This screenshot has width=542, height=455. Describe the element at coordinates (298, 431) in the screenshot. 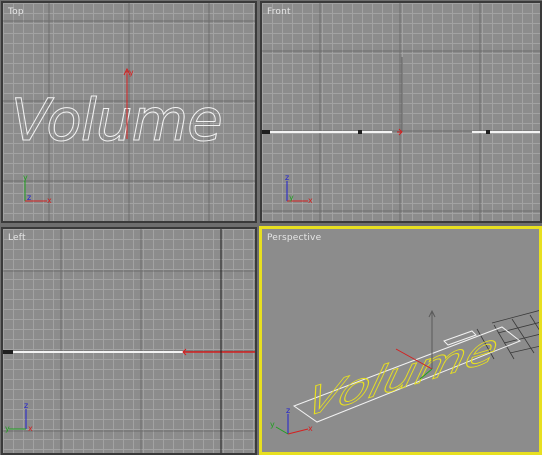

I see `tripod-x-axis` at that location.